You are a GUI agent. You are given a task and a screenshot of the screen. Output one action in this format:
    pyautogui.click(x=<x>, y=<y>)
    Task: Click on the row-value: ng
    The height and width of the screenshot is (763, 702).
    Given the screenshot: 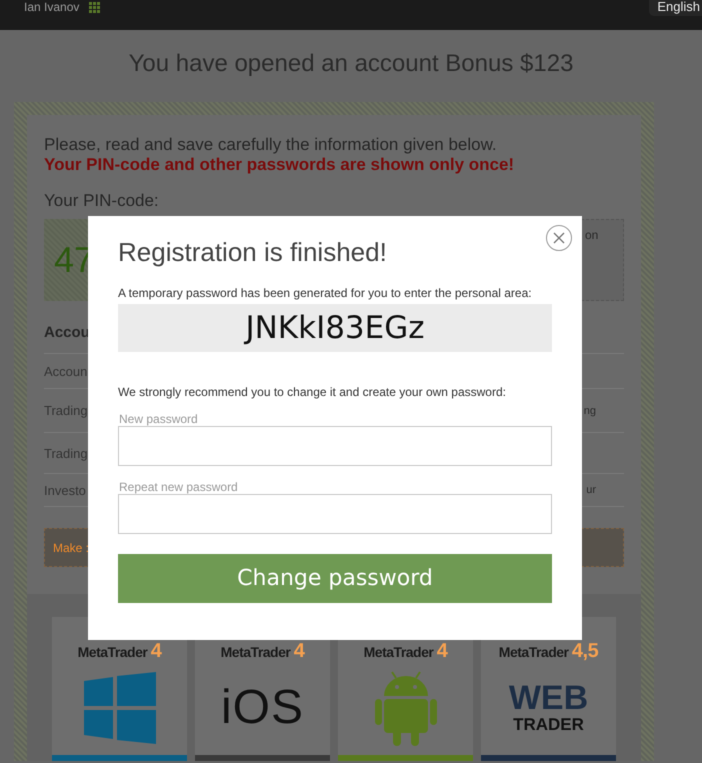 What is the action you would take?
    pyautogui.click(x=590, y=410)
    